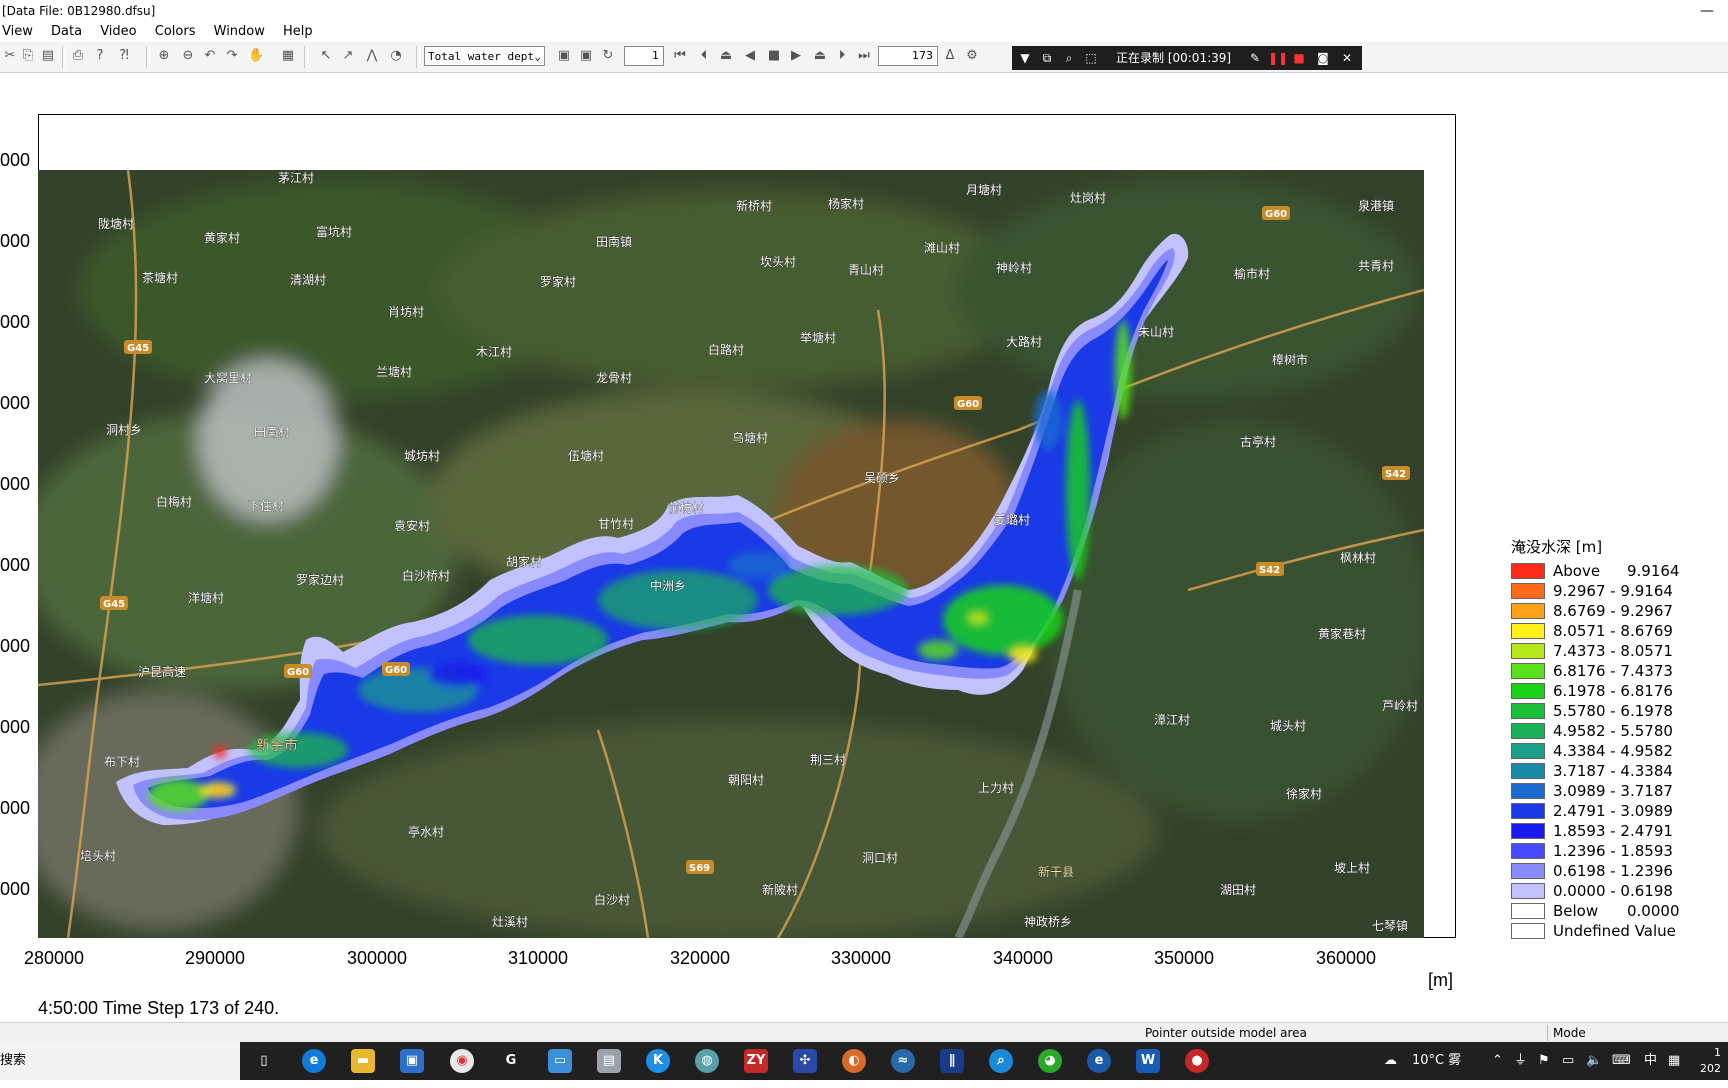 This screenshot has width=1728, height=1088. Describe the element at coordinates (1390, 1061) in the screenshot. I see `weather-icon: ☁` at that location.